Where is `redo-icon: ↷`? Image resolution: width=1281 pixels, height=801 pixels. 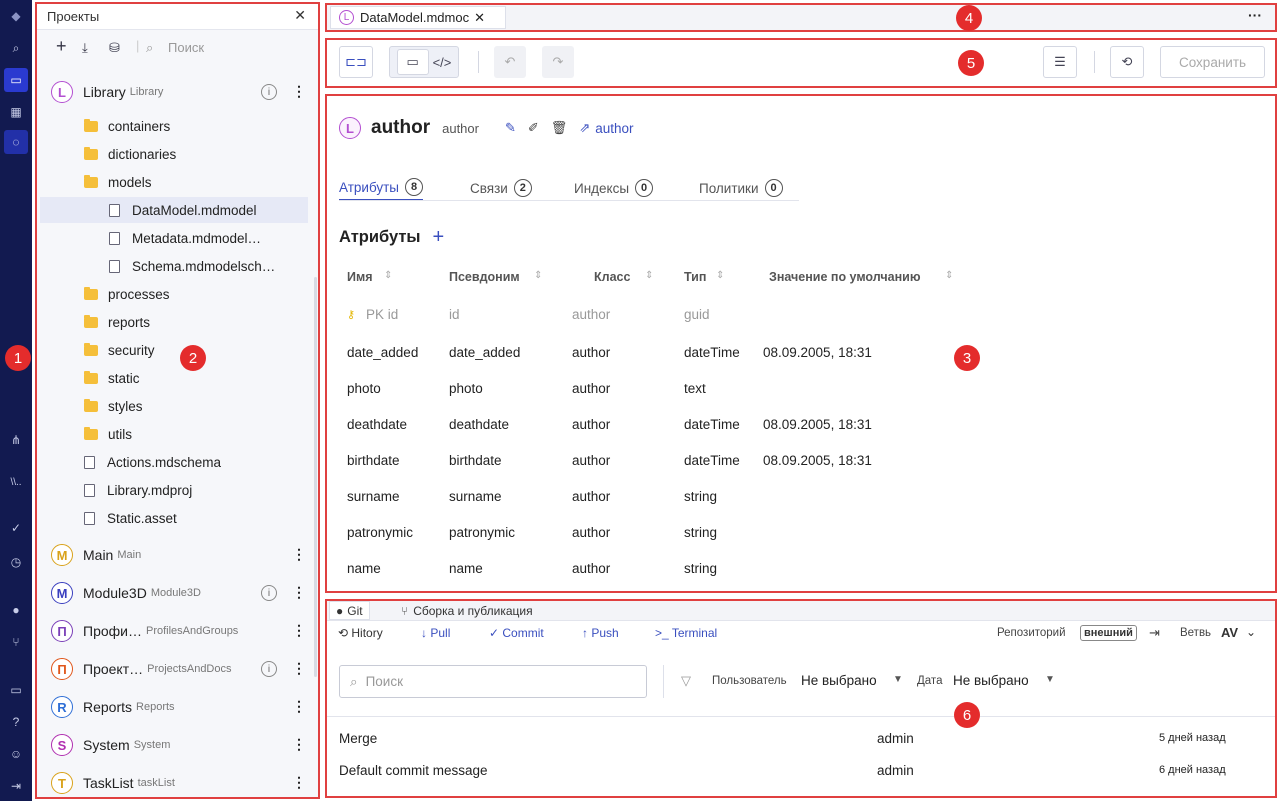
redo-icon: ↷ is located at coordinates (558, 62).